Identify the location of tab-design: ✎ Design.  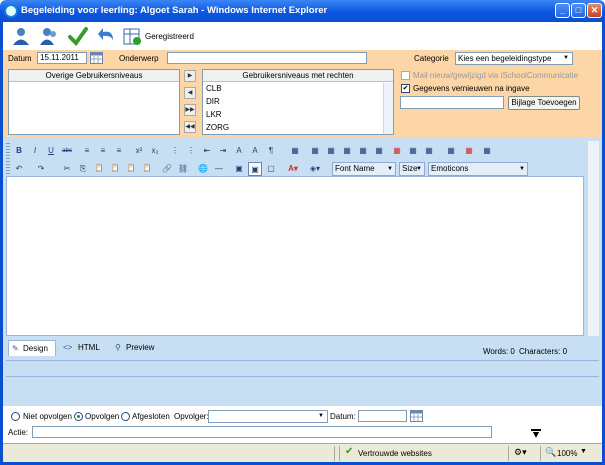
(32, 348).